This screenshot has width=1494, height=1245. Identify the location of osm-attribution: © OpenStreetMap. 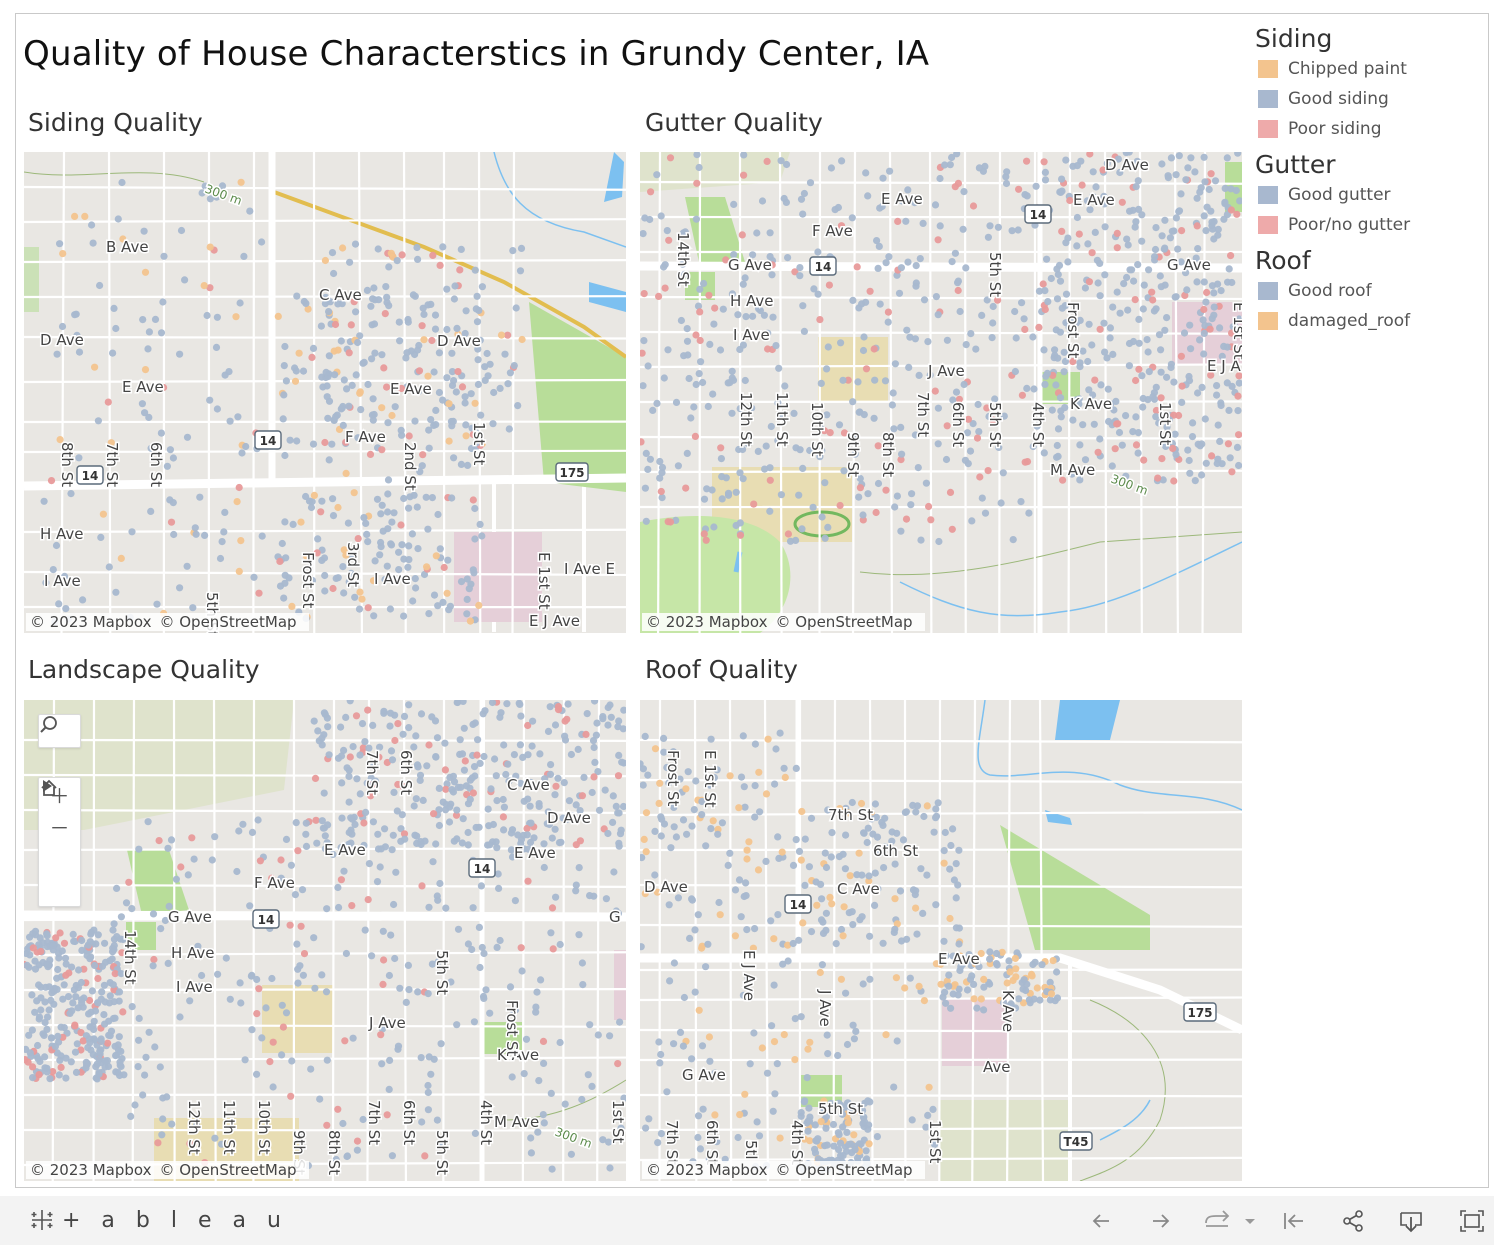
(843, 1170).